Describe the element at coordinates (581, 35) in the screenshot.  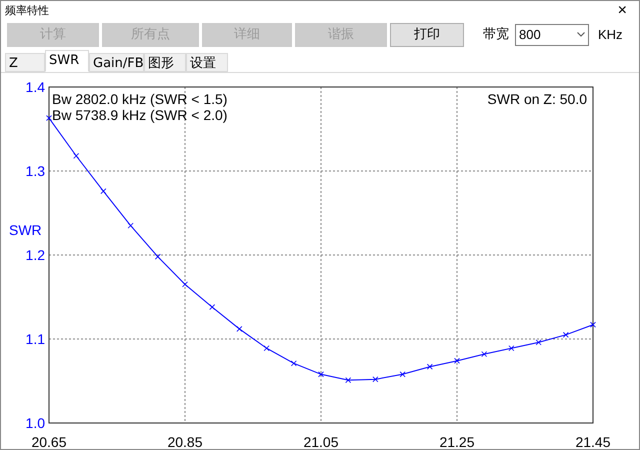
I see `chevron-down-icon` at that location.